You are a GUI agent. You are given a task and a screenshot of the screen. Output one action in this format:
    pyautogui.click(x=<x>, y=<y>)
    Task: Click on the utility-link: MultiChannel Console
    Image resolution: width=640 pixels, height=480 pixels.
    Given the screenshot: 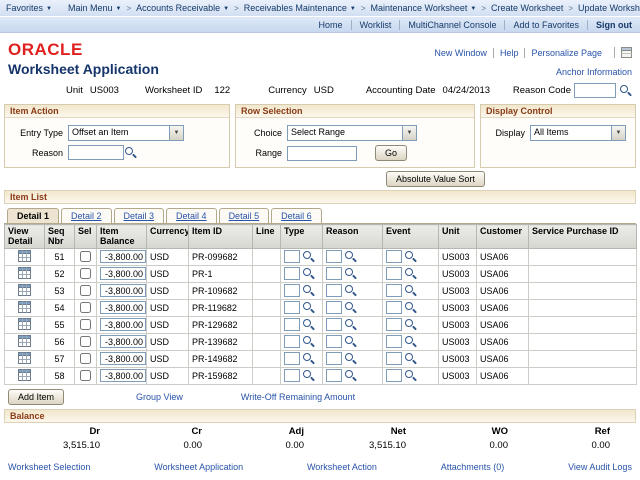 What is the action you would take?
    pyautogui.click(x=451, y=24)
    